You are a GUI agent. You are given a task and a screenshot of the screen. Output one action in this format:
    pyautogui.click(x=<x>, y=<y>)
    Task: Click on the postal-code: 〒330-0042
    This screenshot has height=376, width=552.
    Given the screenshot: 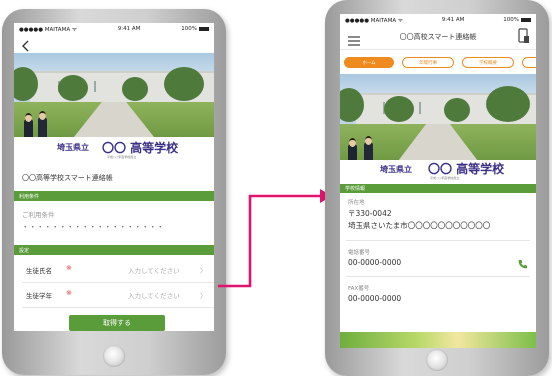 What is the action you would take?
    pyautogui.click(x=370, y=213)
    